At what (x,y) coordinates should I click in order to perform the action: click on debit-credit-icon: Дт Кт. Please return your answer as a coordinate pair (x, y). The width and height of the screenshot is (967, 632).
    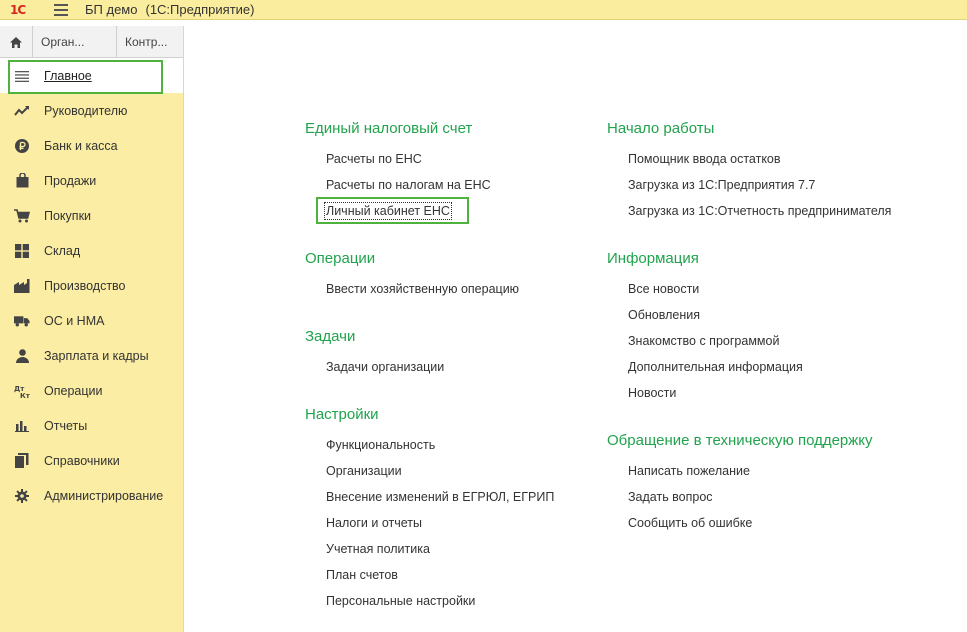
    Looking at the image, I should click on (22, 391).